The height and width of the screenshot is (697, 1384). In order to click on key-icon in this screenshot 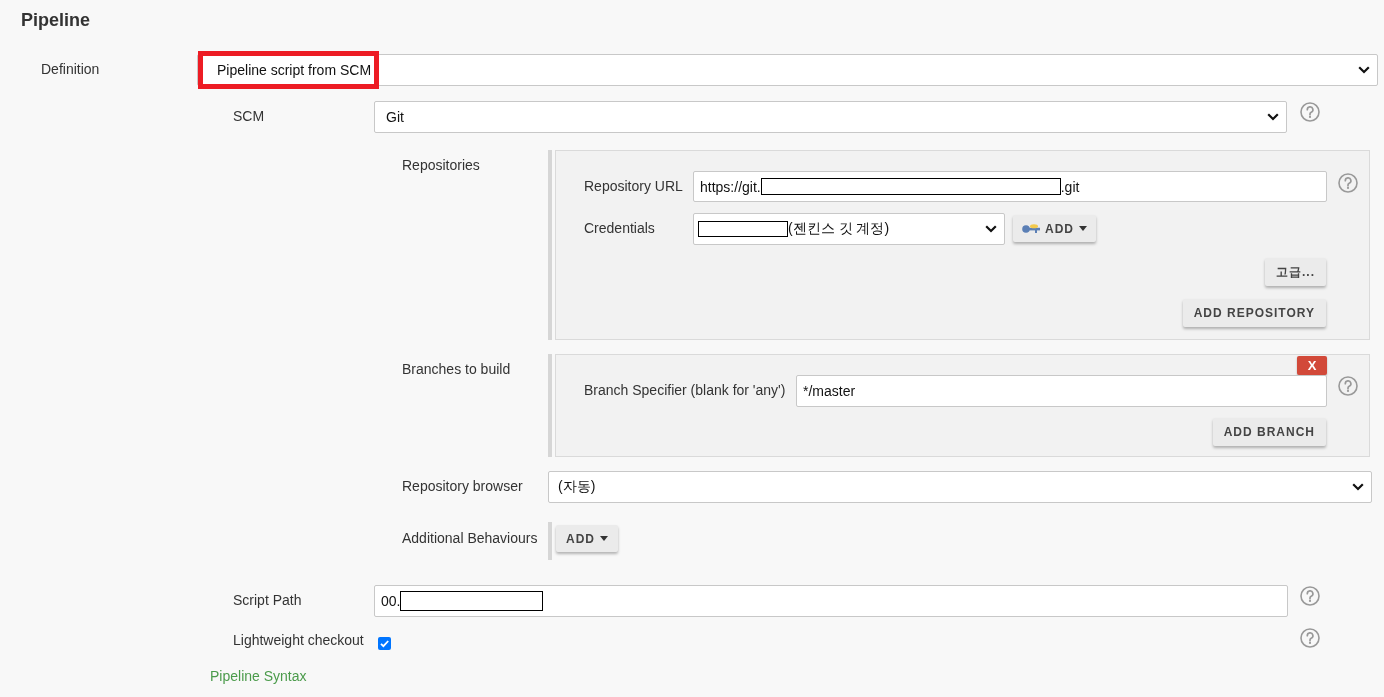, I will do `click(1031, 228)`.